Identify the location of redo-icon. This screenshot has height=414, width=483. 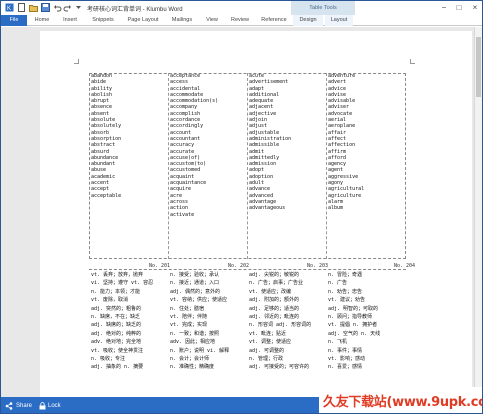
(67, 7).